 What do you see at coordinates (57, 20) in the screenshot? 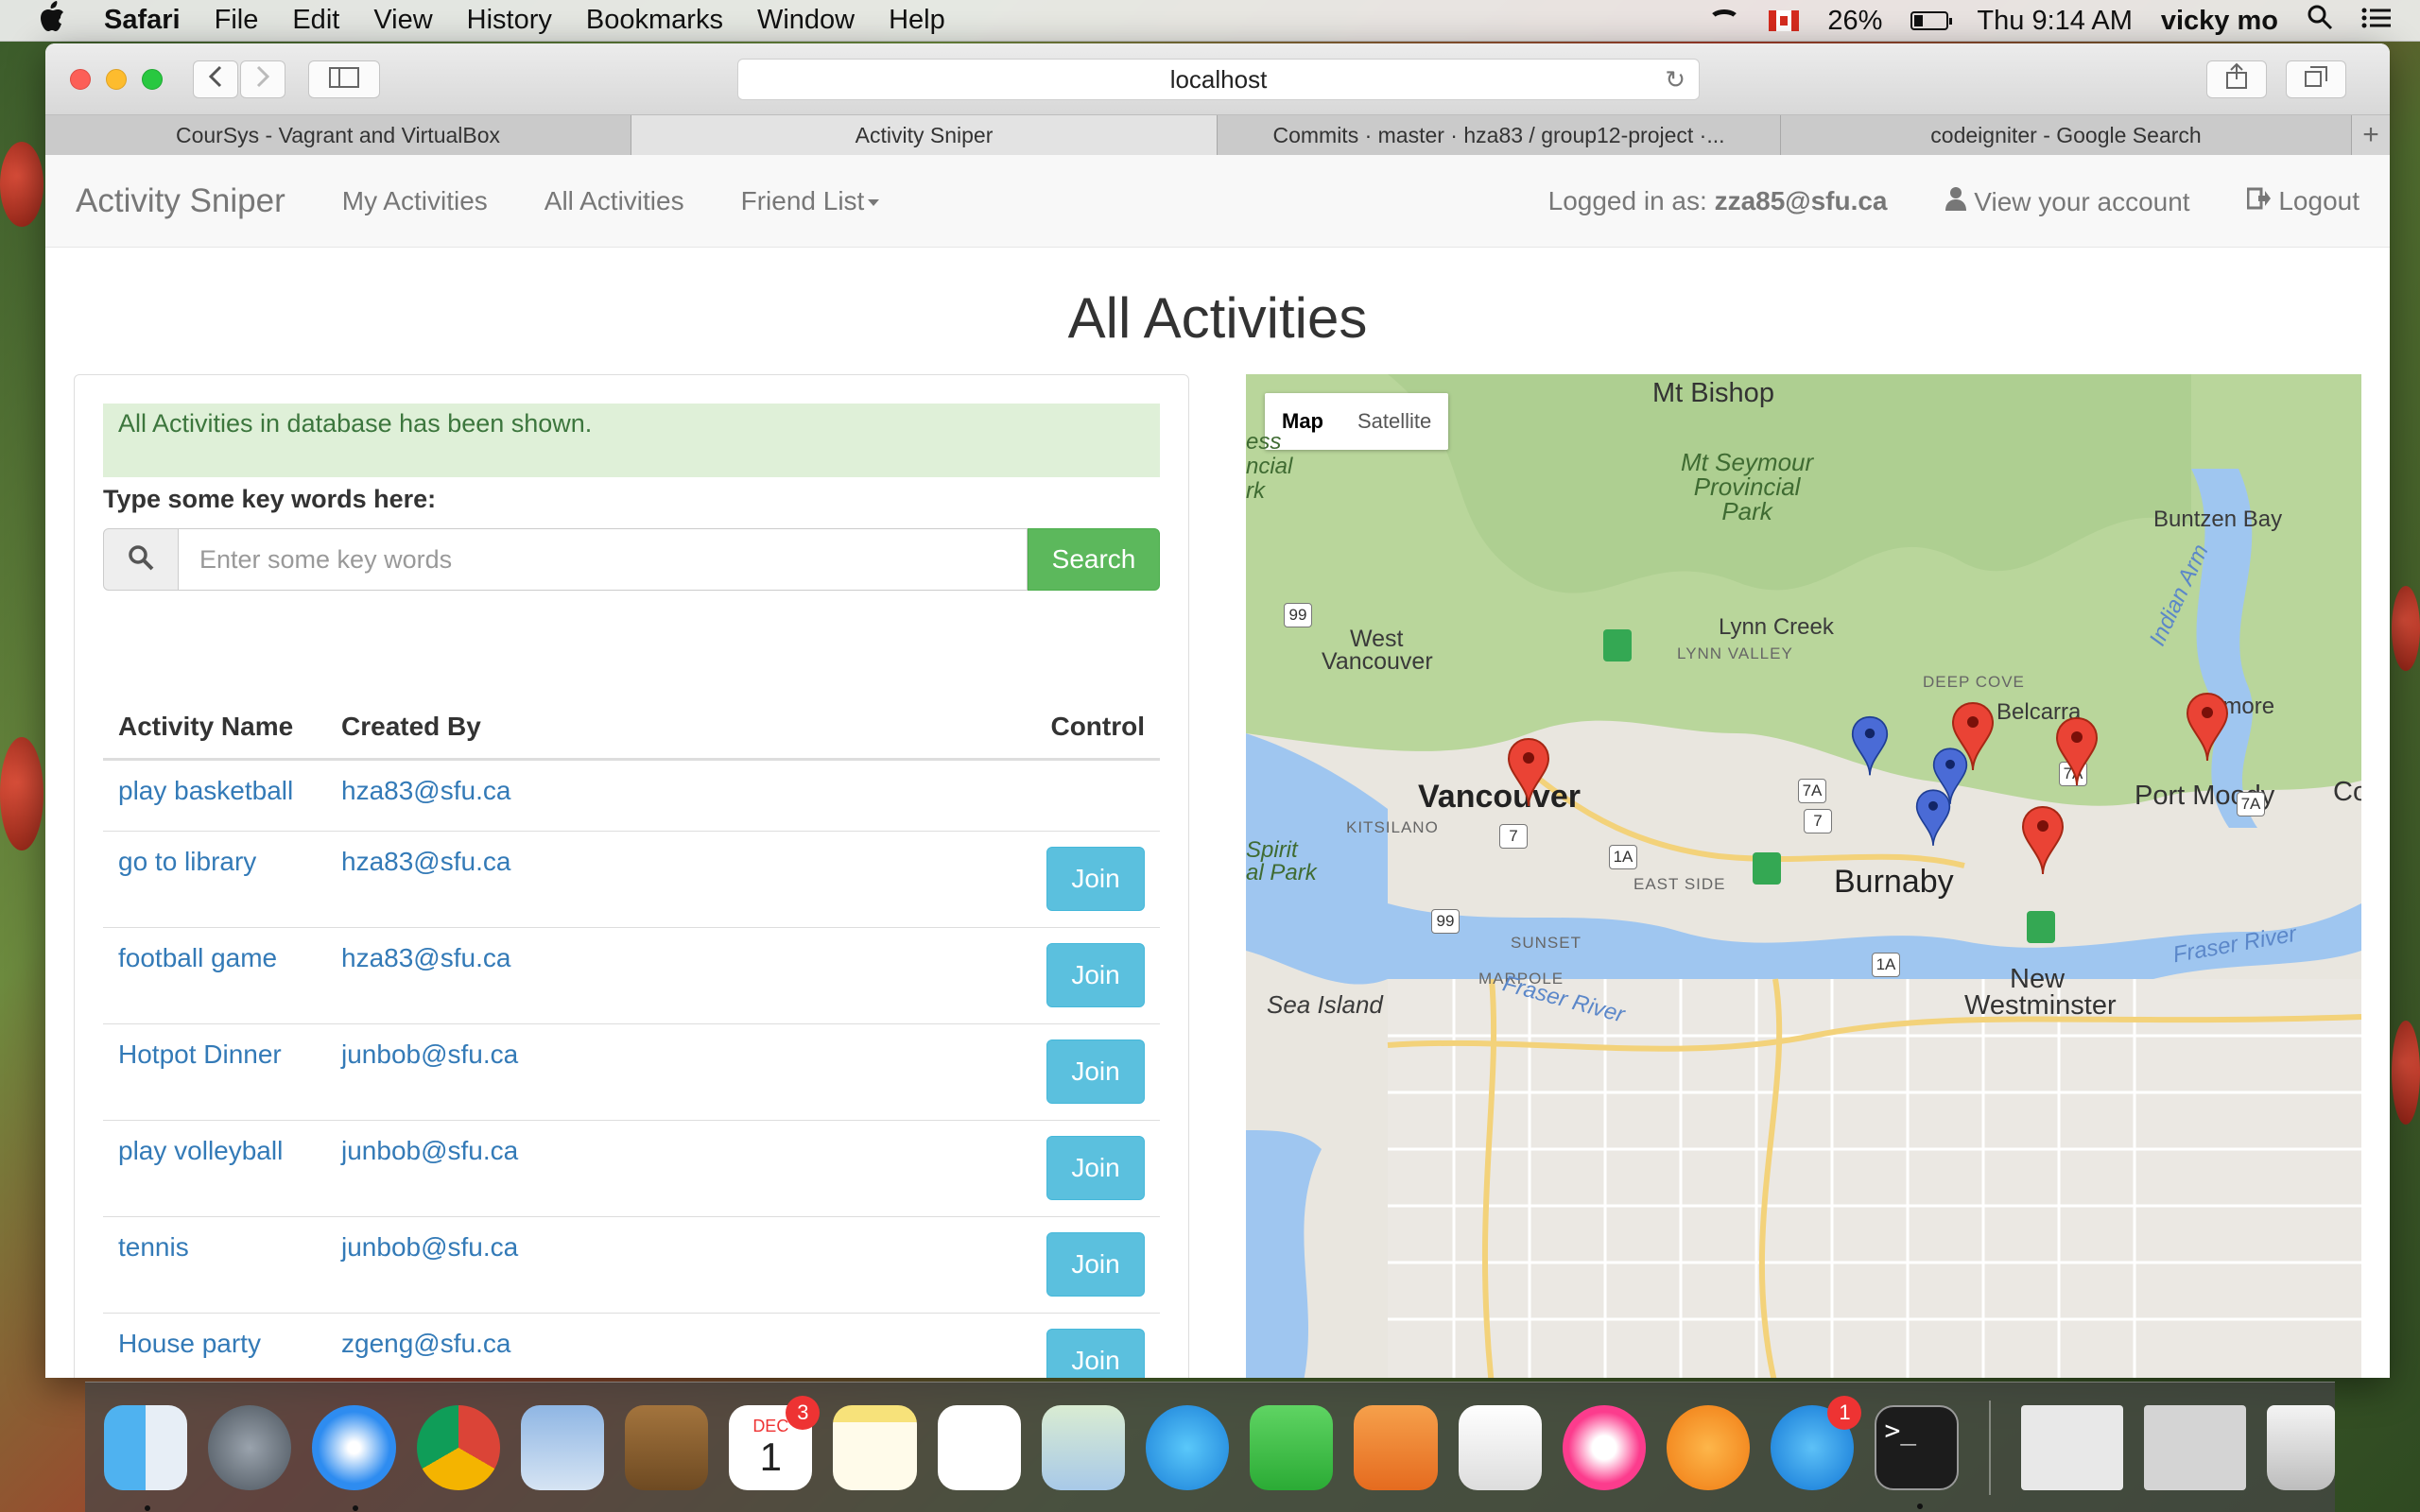
I see `apple-icon` at bounding box center [57, 20].